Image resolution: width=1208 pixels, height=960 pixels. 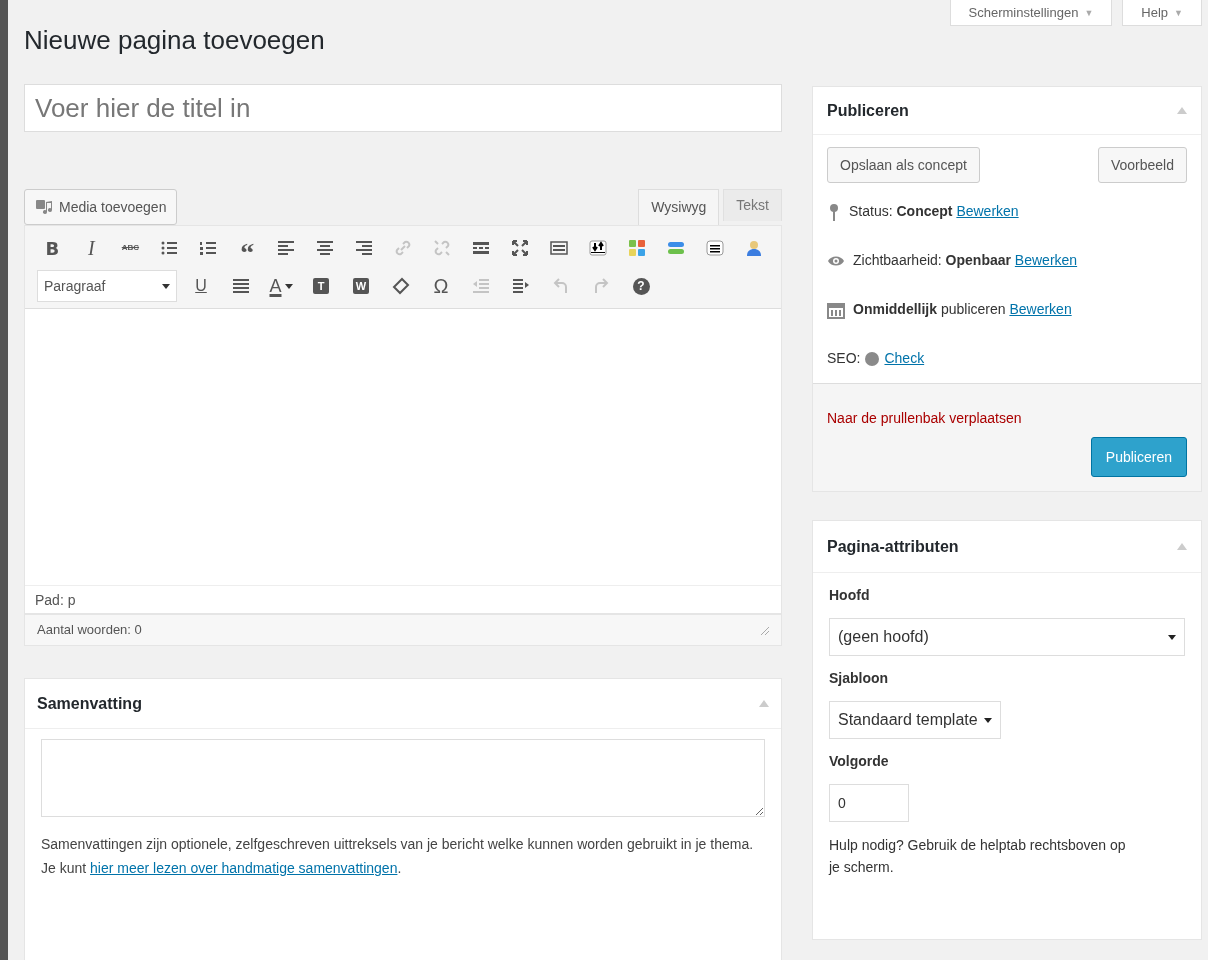 I want to click on sort-icon, so click(x=597, y=248).